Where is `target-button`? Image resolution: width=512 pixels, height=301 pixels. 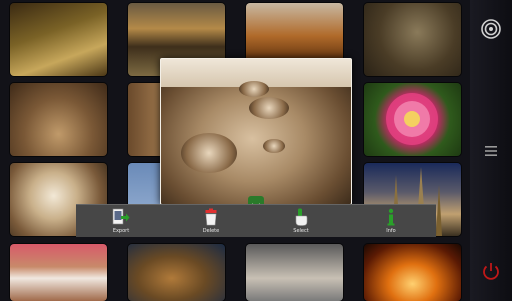
target-button is located at coordinates (491, 29).